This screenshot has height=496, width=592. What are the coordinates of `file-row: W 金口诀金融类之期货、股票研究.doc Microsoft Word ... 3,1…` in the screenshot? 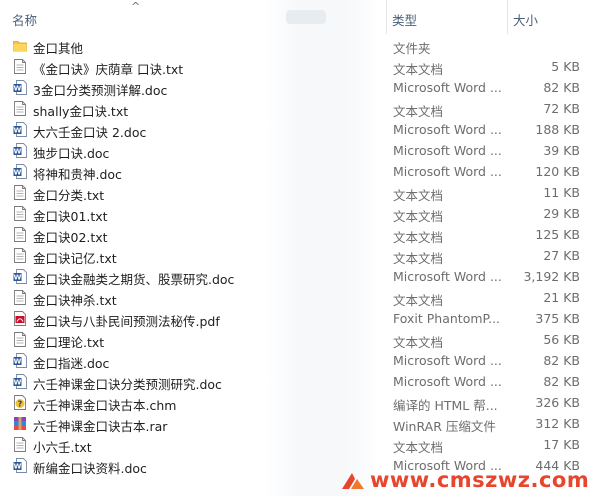 It's located at (296, 276).